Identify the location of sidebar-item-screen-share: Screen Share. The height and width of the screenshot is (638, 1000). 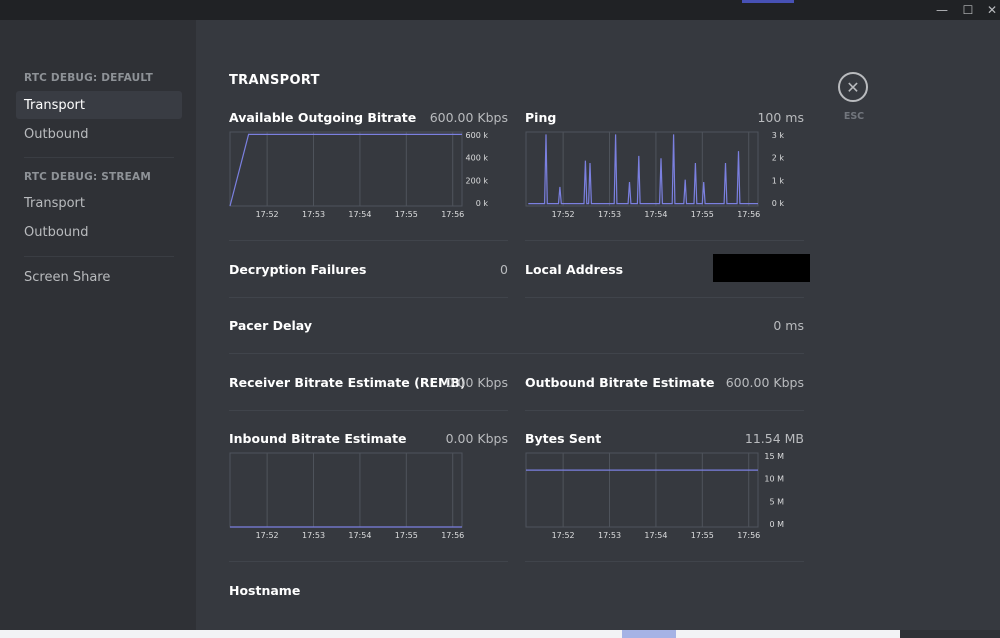
(99, 277).